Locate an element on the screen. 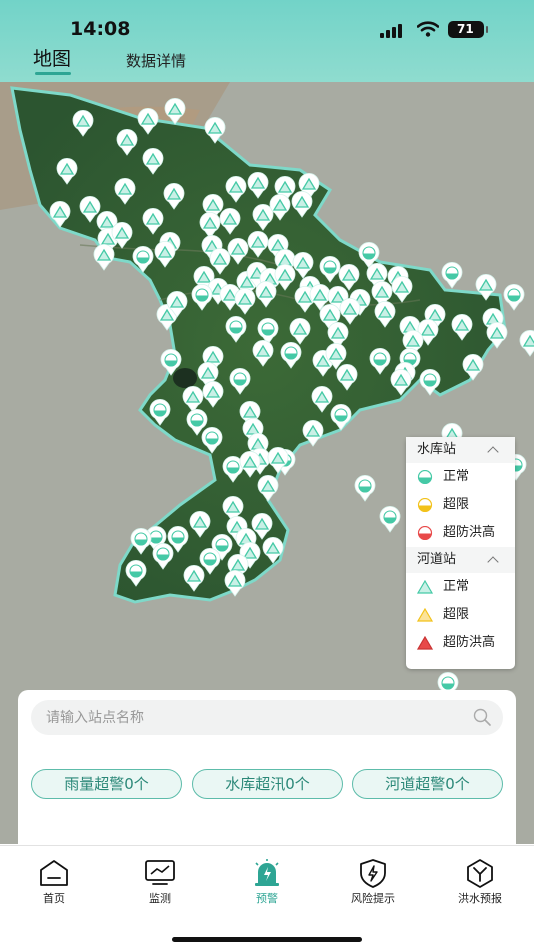 The width and height of the screenshot is (534, 950). legend-header-reservoir: 水库站 is located at coordinates (460, 450).